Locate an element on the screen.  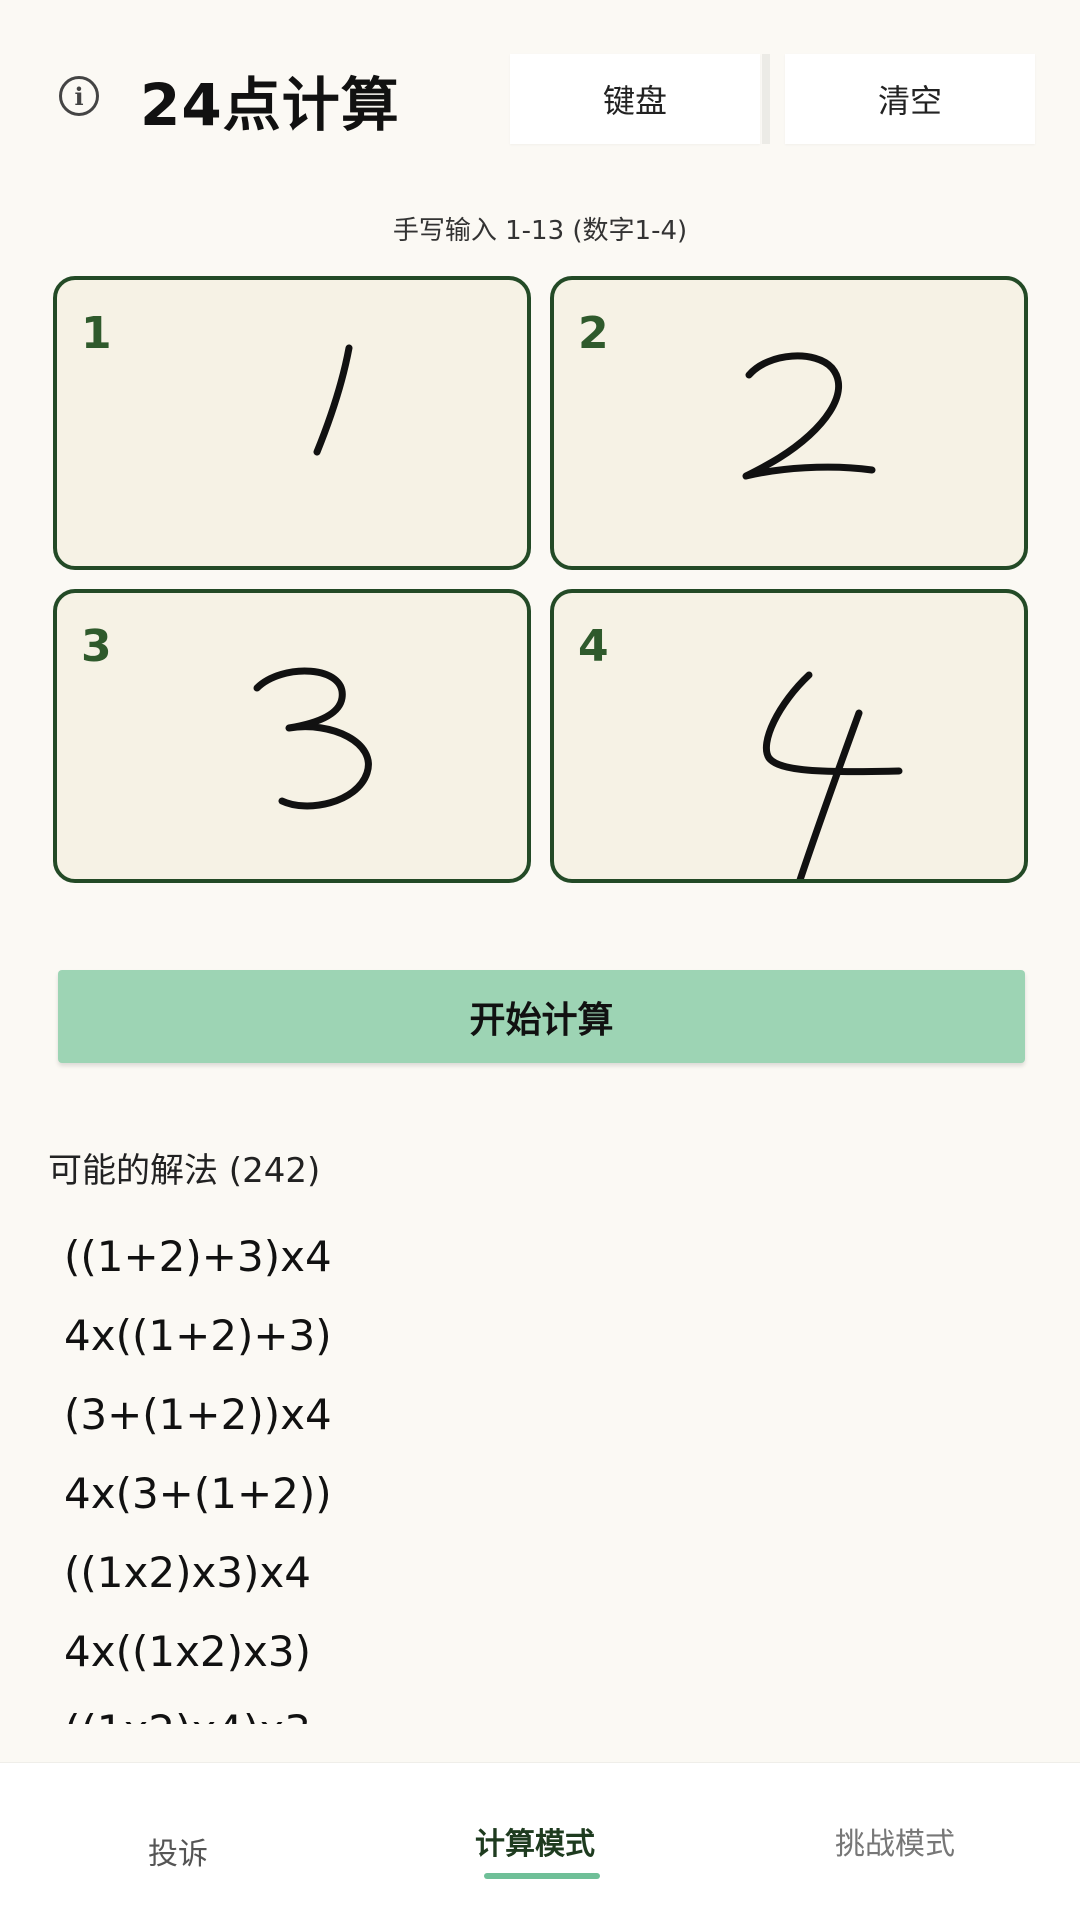
solution-item: (3+(1+2))x4 is located at coordinates (198, 1414).